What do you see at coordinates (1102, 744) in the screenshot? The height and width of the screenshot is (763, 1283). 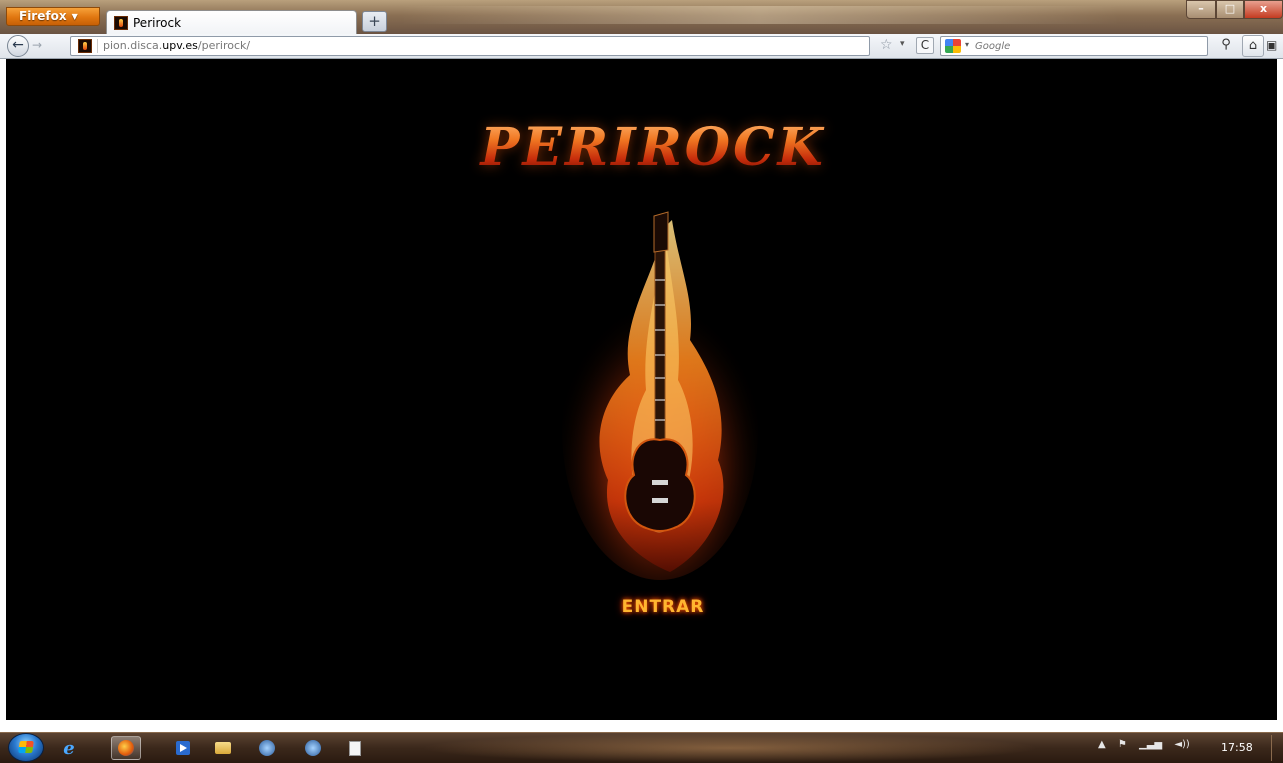 I see `show-hidden-icons-icon: ▲` at bounding box center [1102, 744].